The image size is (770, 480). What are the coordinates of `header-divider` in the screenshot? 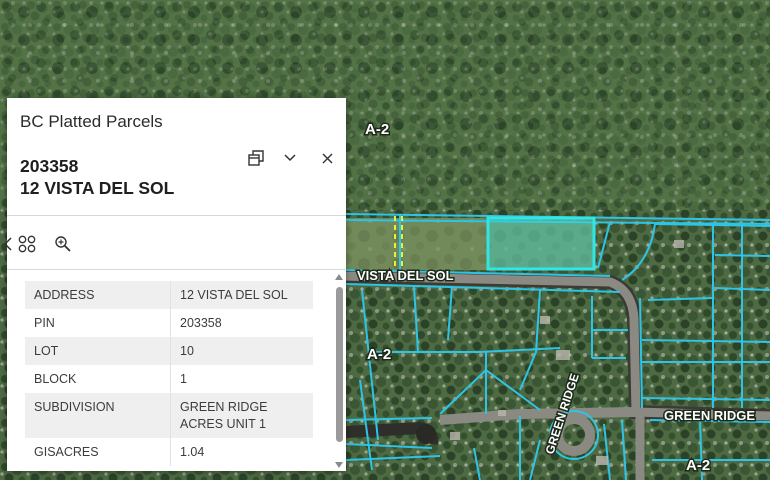 It's located at (176, 215).